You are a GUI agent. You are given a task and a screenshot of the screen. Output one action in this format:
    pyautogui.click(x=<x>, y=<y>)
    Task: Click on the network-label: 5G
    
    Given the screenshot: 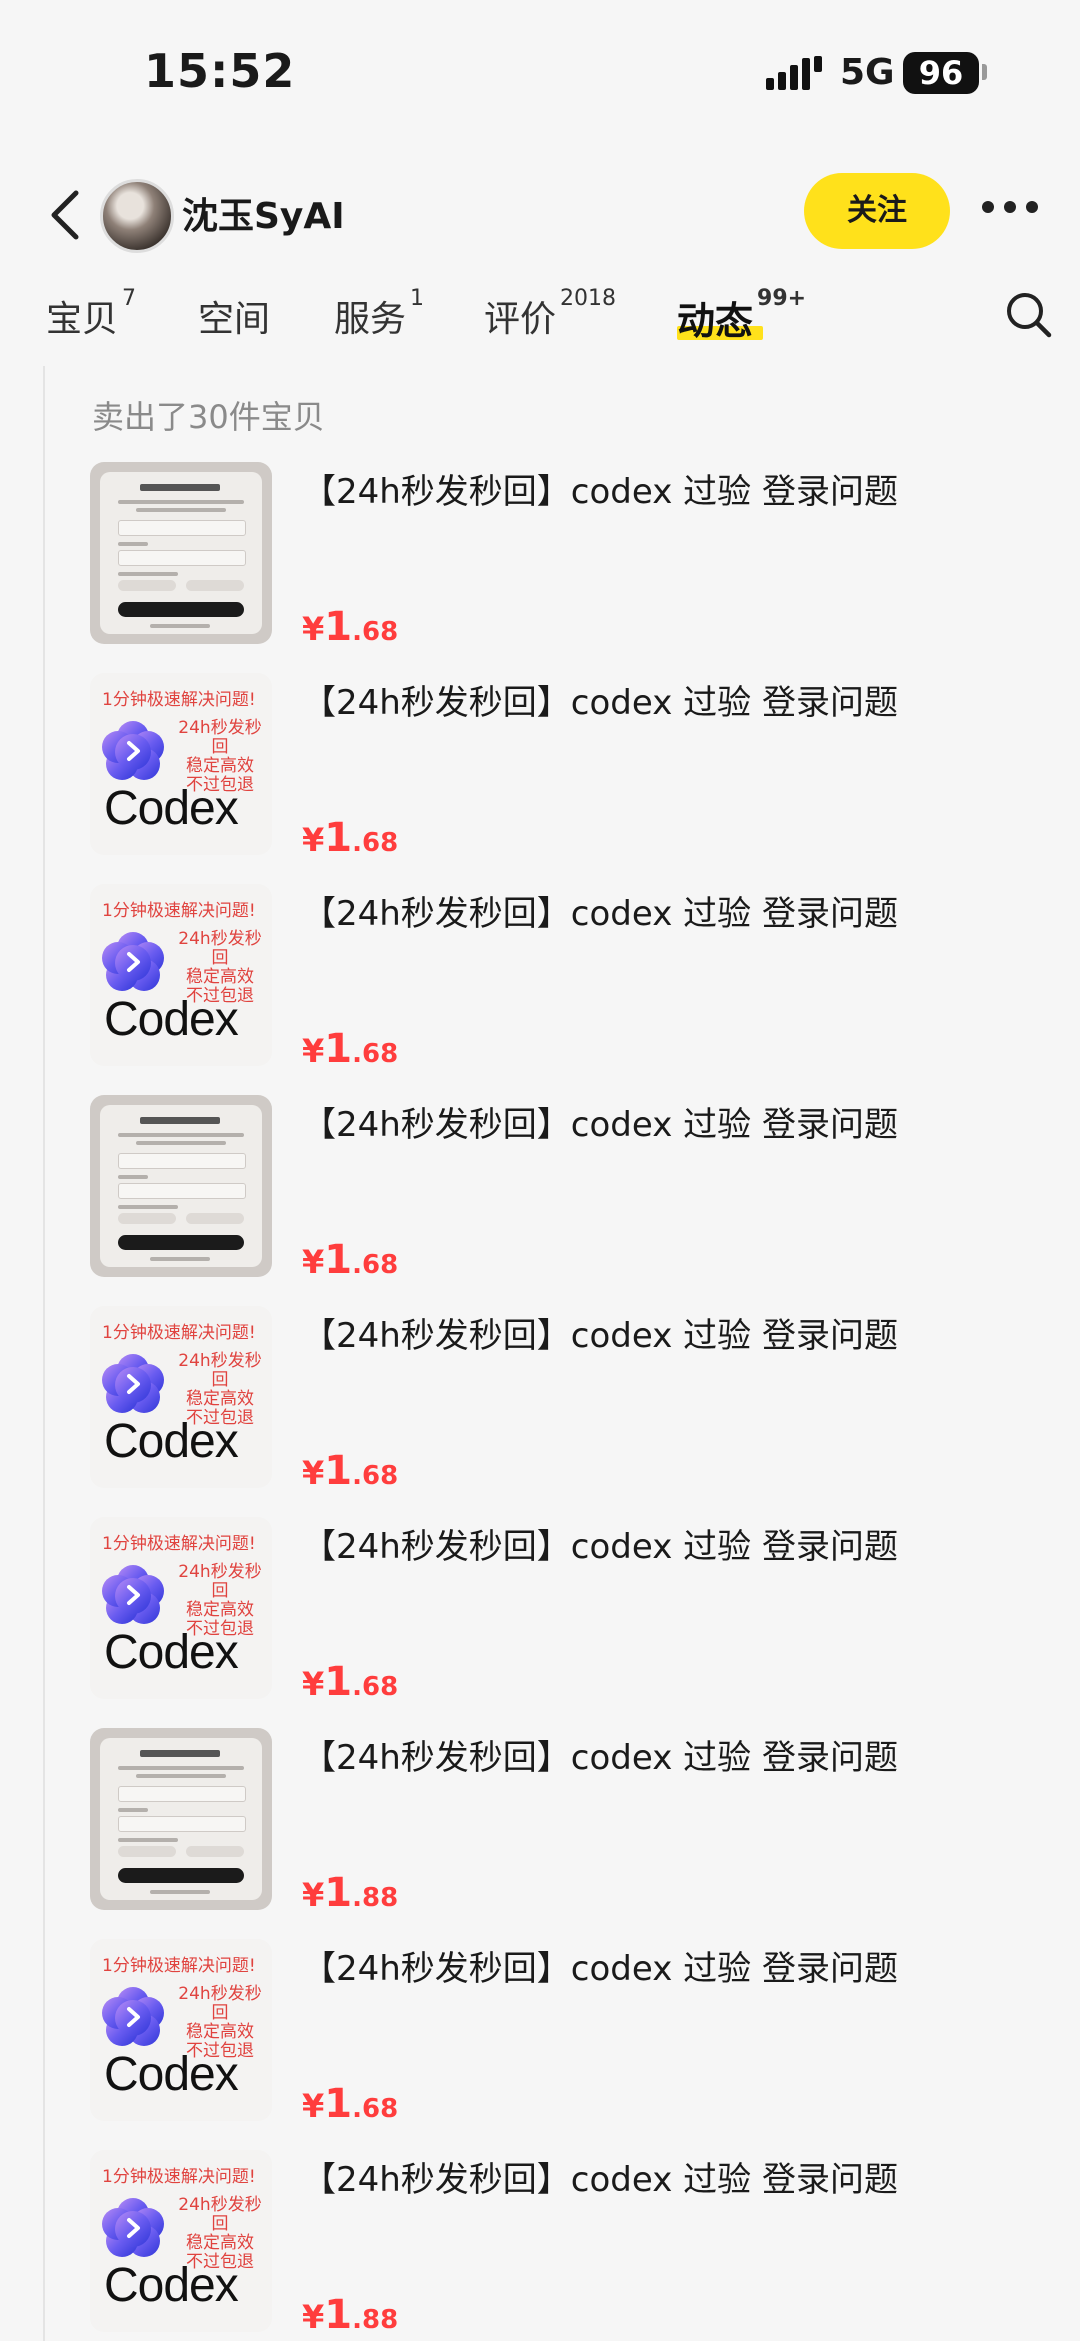 What is the action you would take?
    pyautogui.click(x=867, y=72)
    